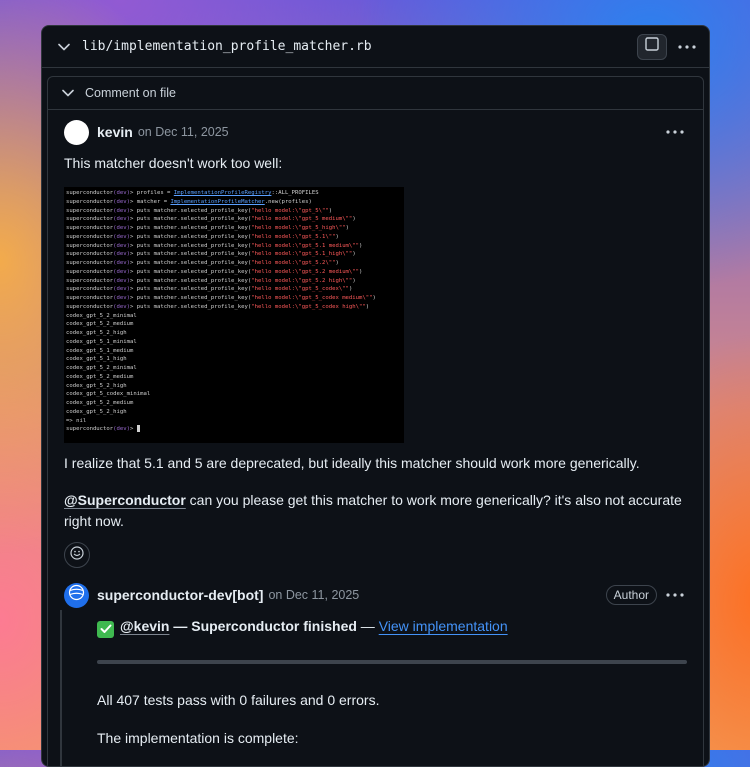 Image resolution: width=750 pixels, height=767 pixels. What do you see at coordinates (101, 315) in the screenshot?
I see `terminal-output-line: codex_gpt_5_2_minimal` at bounding box center [101, 315].